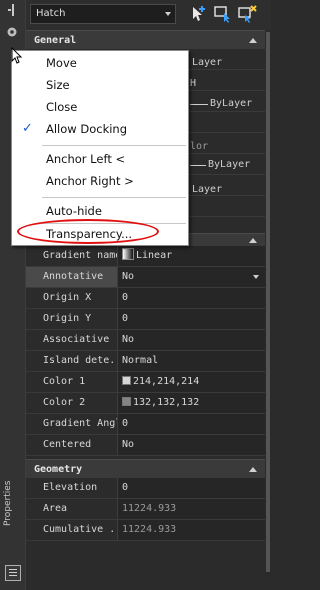 This screenshot has width=320, height=590. What do you see at coordinates (199, 14) in the screenshot?
I see `toggle-pickadd-button` at bounding box center [199, 14].